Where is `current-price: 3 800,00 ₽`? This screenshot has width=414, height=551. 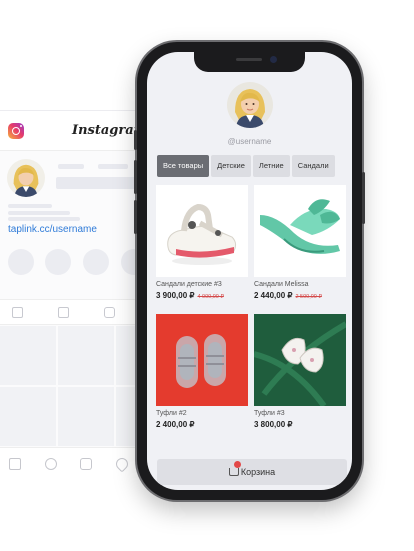
current-price: 3 800,00 ₽ is located at coordinates (273, 424).